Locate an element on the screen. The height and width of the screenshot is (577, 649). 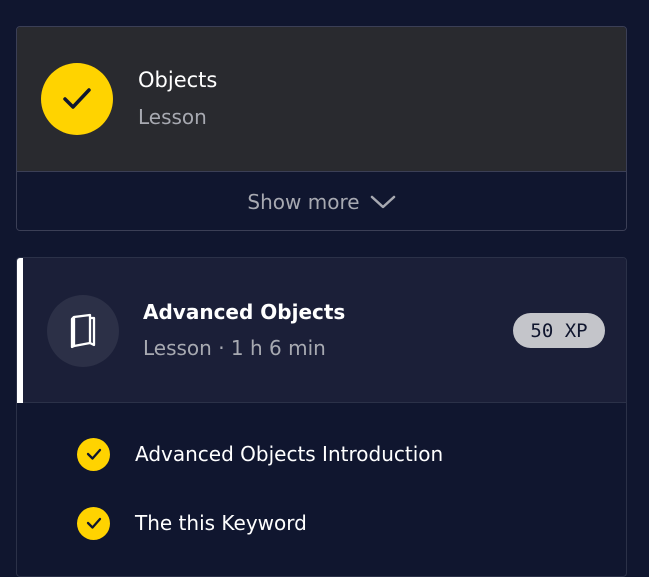
show-more-label: Show more is located at coordinates (303, 201).